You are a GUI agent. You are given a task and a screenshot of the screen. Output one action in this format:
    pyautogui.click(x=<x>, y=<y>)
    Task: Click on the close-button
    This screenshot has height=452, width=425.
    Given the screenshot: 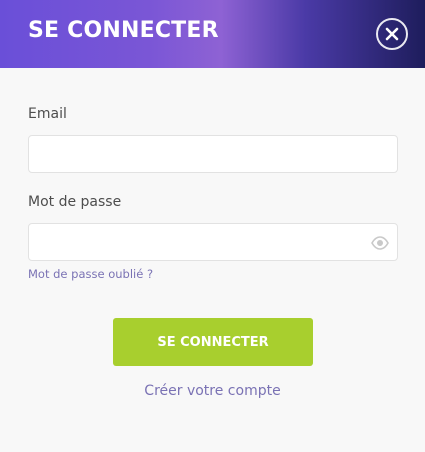 What is the action you would take?
    pyautogui.click(x=392, y=34)
    